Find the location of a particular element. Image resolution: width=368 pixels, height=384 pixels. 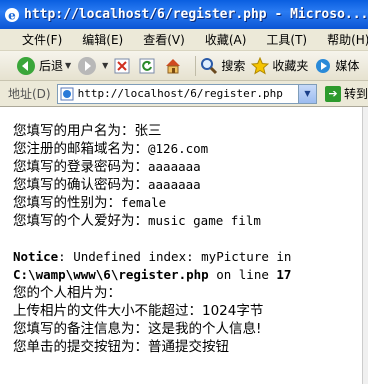

output-gender: 您填写的性别为：female is located at coordinates (187, 203).